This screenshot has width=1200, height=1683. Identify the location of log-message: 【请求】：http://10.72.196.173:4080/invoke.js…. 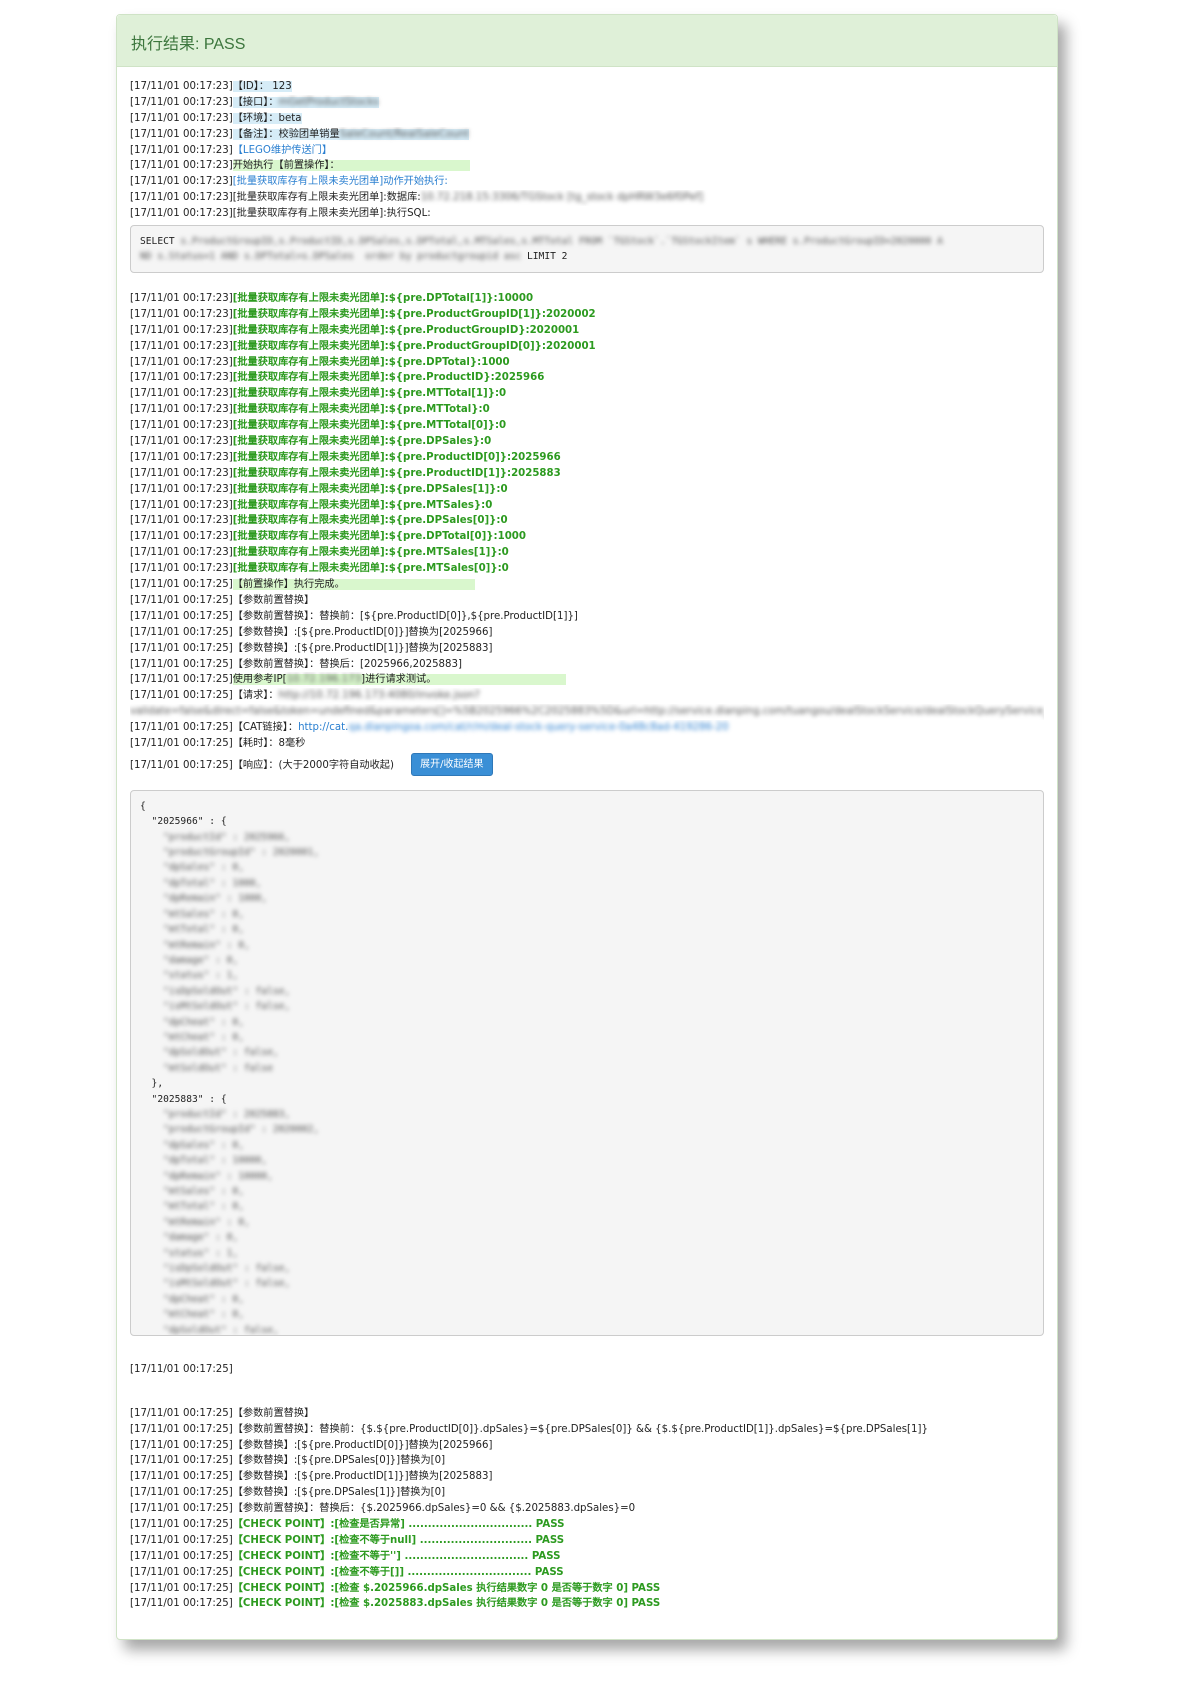
(356, 695).